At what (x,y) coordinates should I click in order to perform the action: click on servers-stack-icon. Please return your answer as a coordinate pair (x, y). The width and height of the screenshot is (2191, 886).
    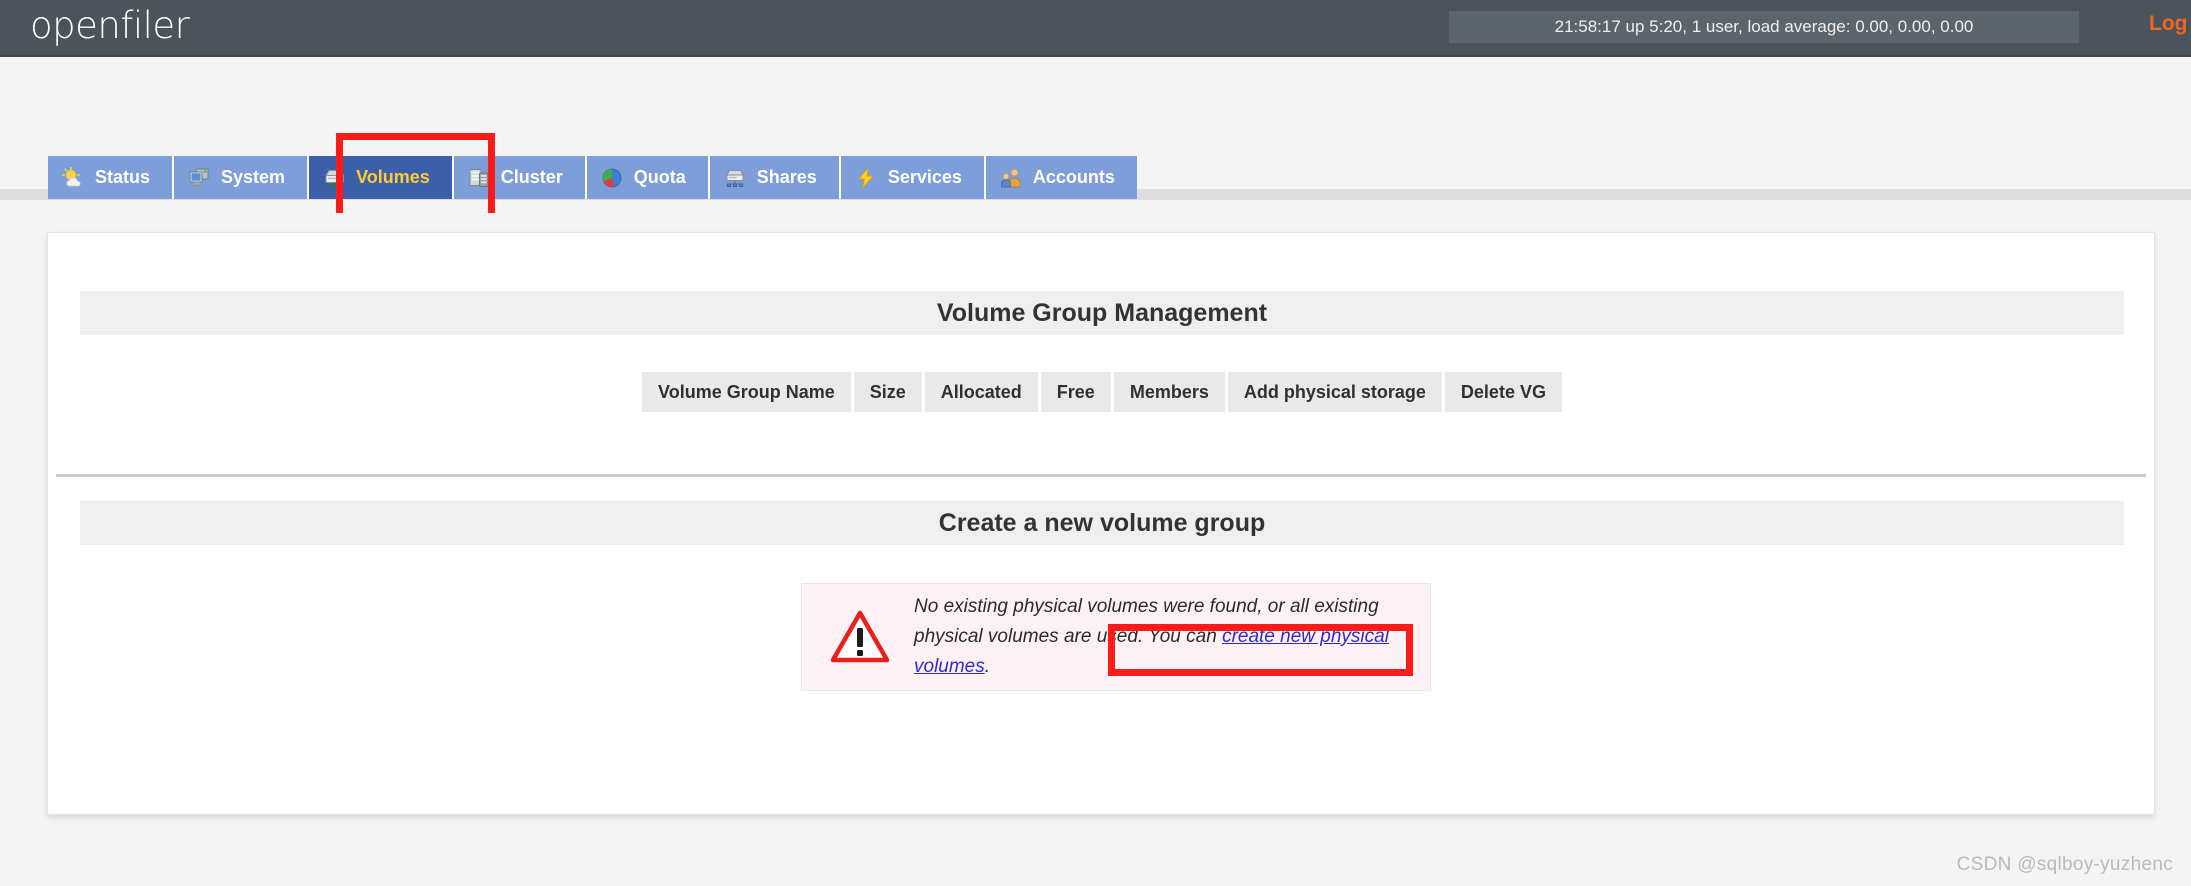
    Looking at the image, I should click on (479, 178).